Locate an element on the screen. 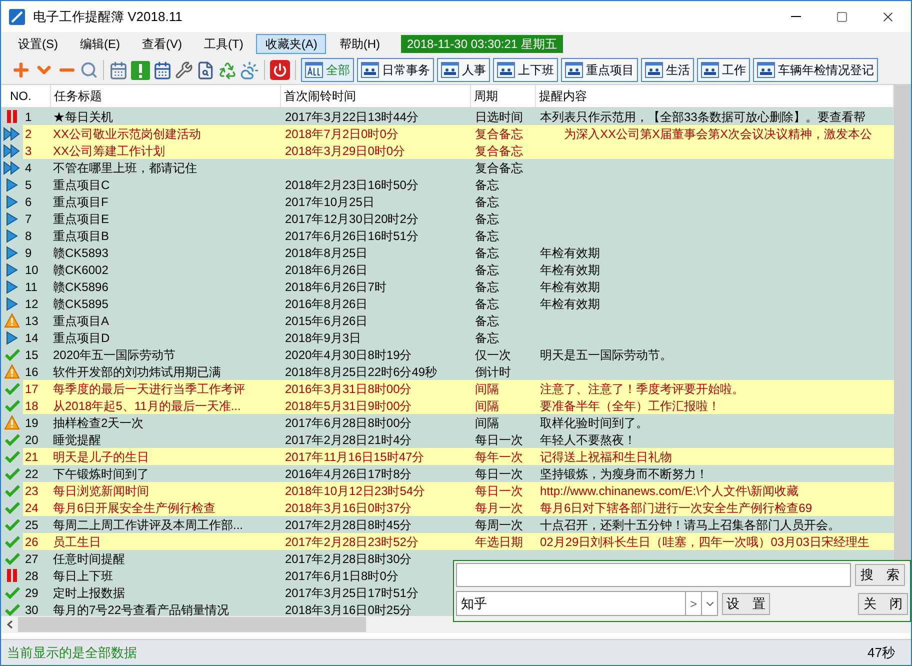 The height and width of the screenshot is (666, 912). table-cell: 仅一次 is located at coordinates (493, 355).